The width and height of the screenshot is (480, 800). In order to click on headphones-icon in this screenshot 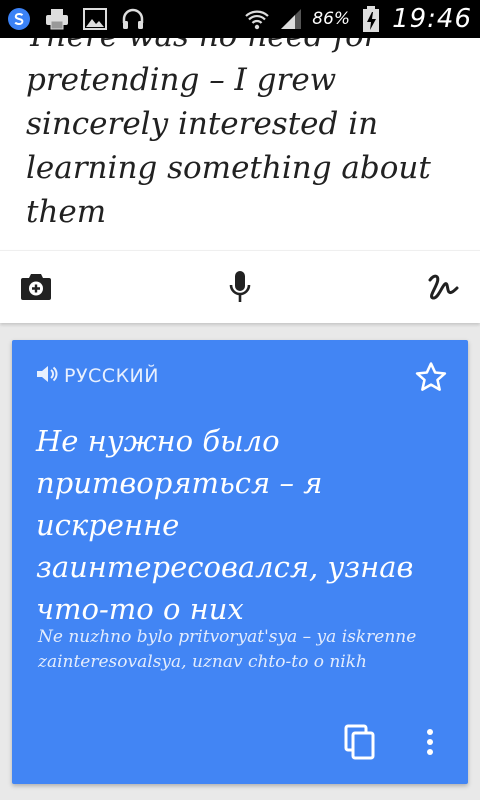, I will do `click(133, 19)`.